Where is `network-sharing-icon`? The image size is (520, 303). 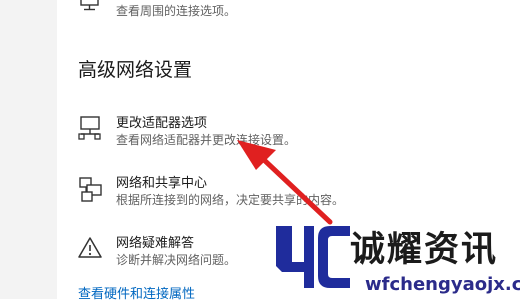
network-sharing-icon is located at coordinates (92, 190).